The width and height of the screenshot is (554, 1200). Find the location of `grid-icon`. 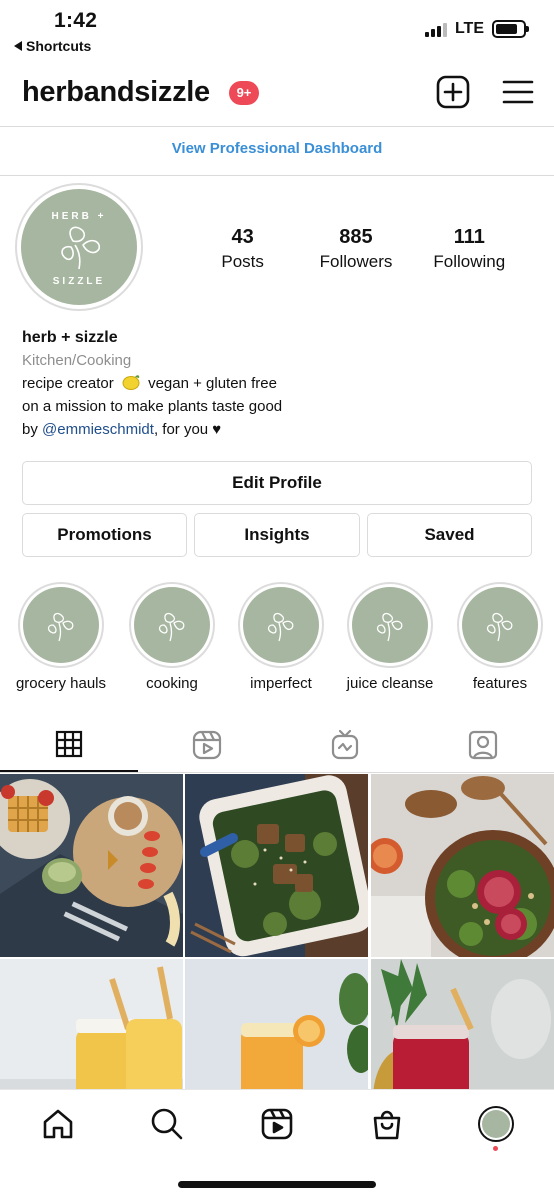

grid-icon is located at coordinates (69, 744).